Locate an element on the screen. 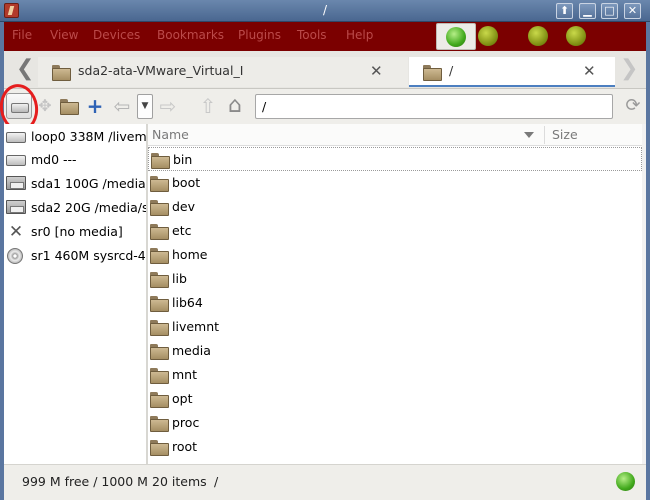 The image size is (650, 500). device-label: sr0 [no media] is located at coordinates (77, 231).